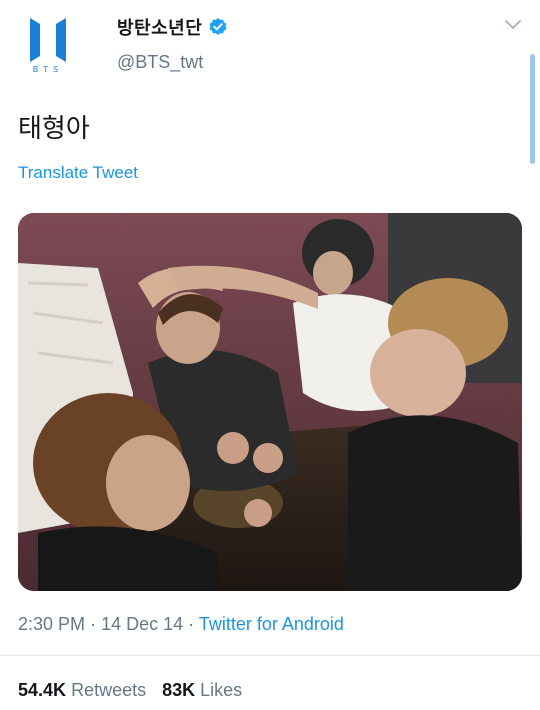 This screenshot has width=540, height=710. I want to click on bts-logo-icon: BTS, so click(48, 46).